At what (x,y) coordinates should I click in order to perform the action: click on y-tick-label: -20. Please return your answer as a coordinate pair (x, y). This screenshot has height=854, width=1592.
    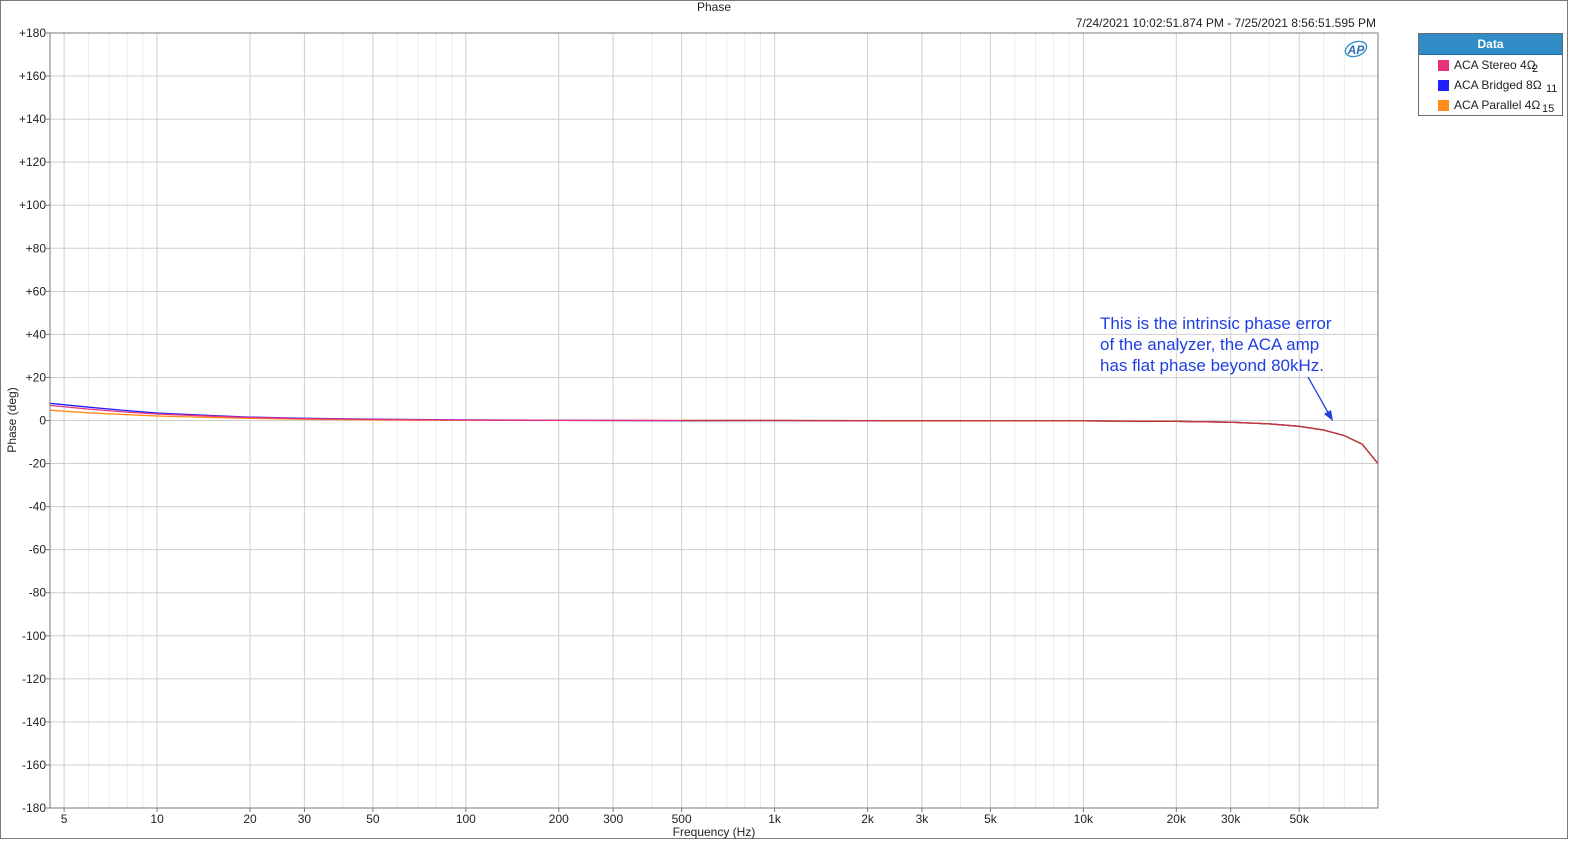
    Looking at the image, I should click on (38, 464).